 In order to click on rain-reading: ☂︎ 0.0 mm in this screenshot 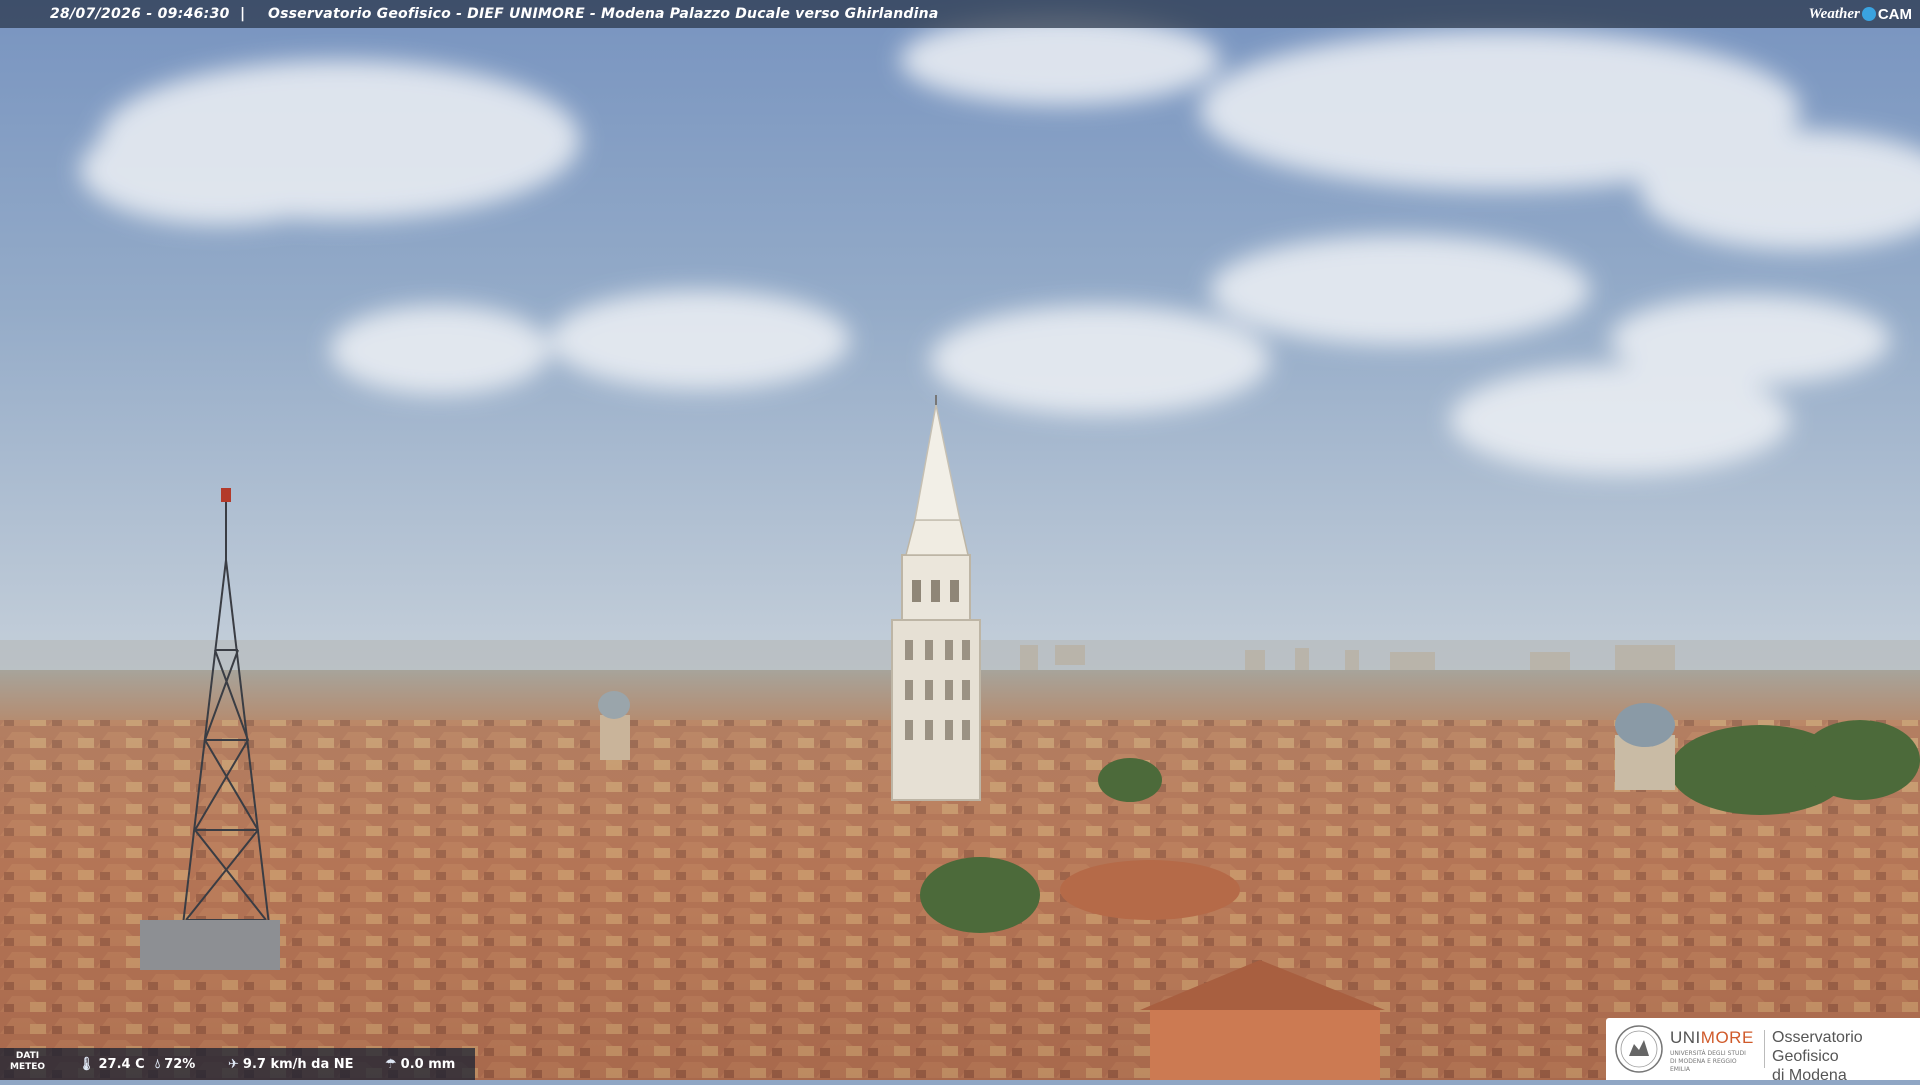, I will do `click(420, 1064)`.